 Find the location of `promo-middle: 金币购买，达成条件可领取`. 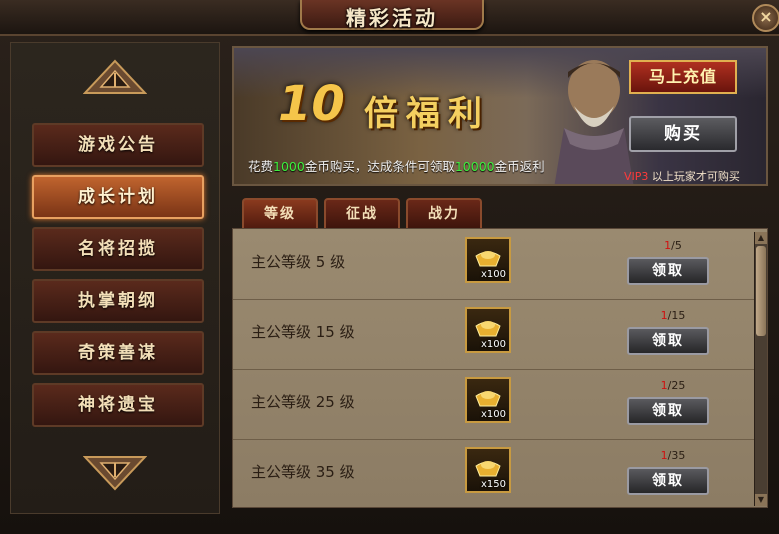

promo-middle: 金币购买，达成条件可领取 is located at coordinates (379, 166).